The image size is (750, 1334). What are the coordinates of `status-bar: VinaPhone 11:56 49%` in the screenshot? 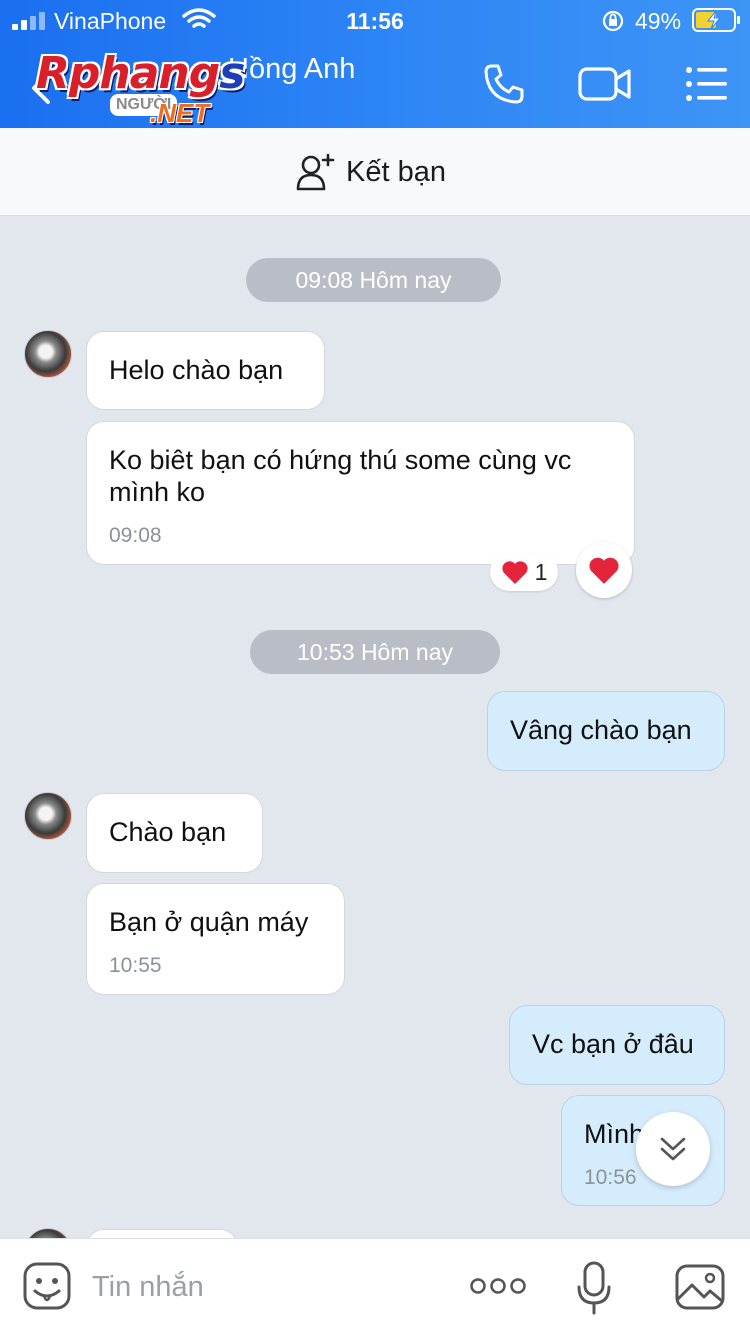 It's located at (375, 21).